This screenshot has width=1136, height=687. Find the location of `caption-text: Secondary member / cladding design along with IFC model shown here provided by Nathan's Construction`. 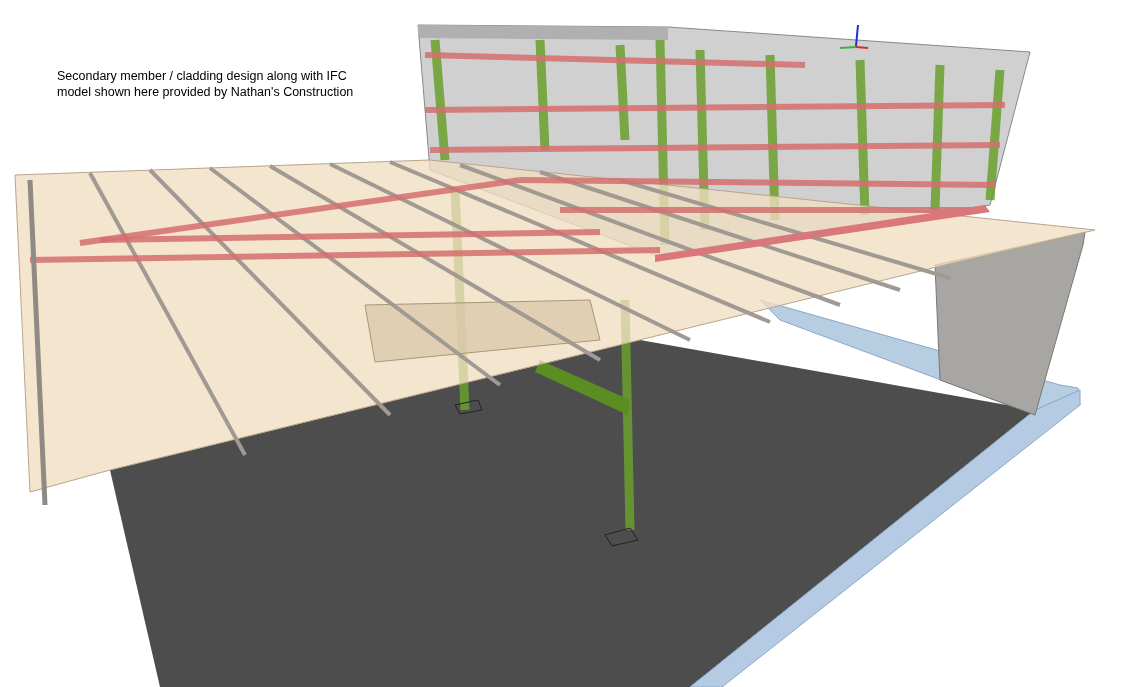

caption-text: Secondary member / cladding design along with IFC model shown here provided by Nathan's Construction is located at coordinates (205, 84).